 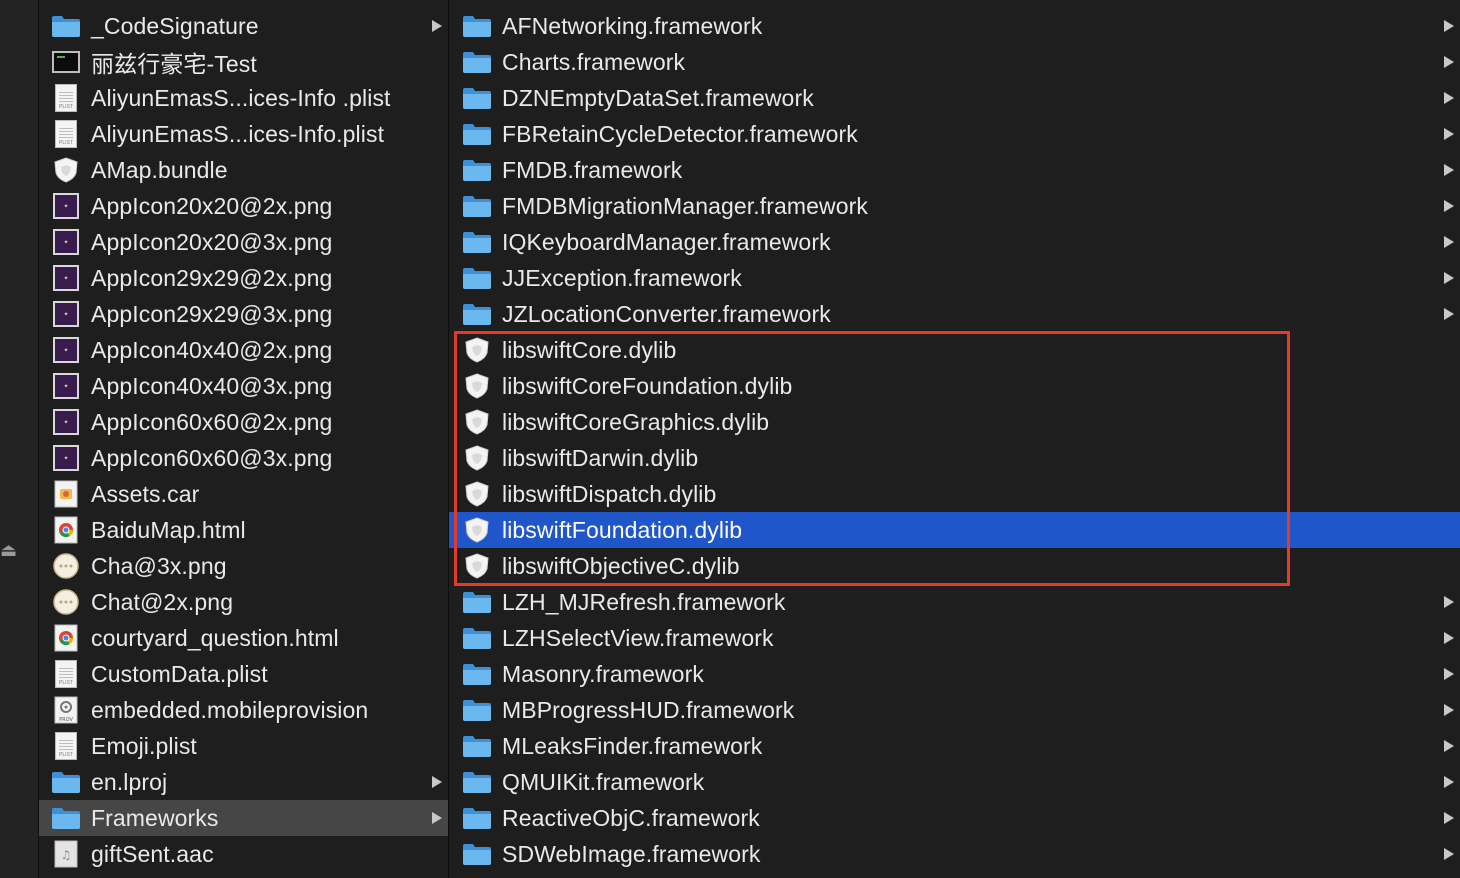 What do you see at coordinates (243, 818) in the screenshot?
I see `folder-row: Frameworks` at bounding box center [243, 818].